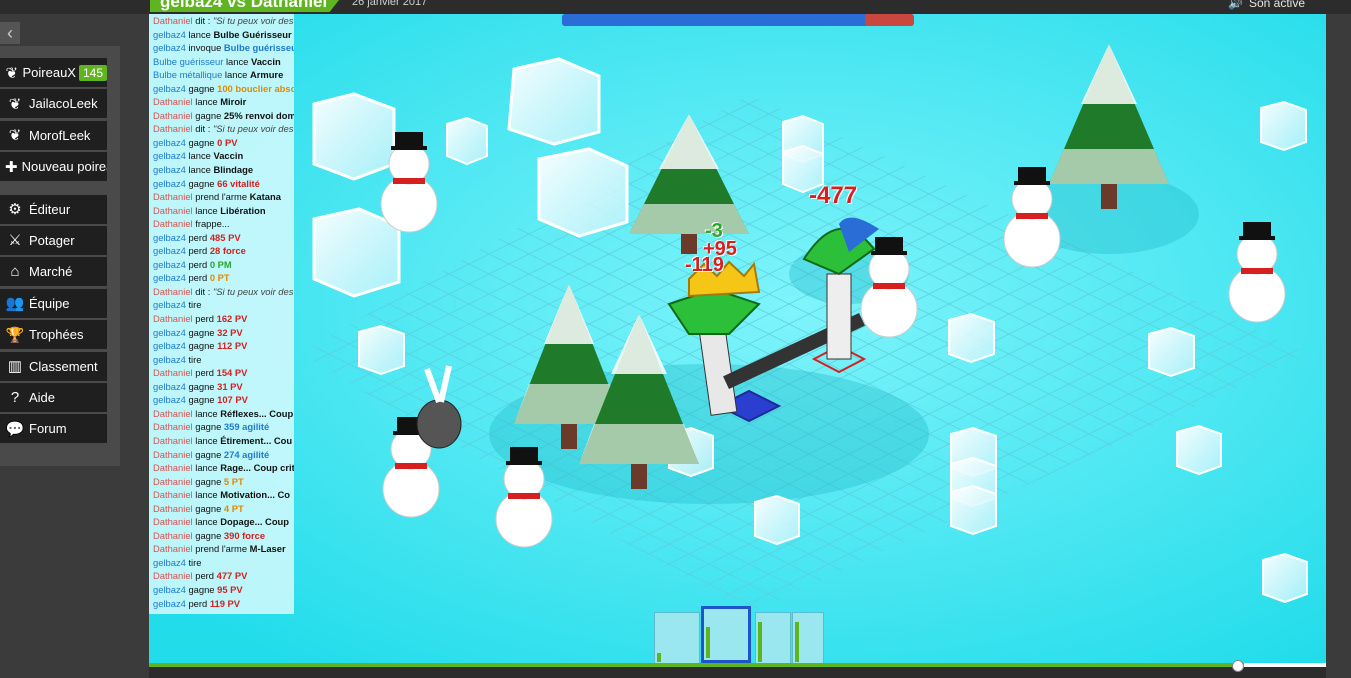 This screenshot has width=1351, height=678. What do you see at coordinates (53, 272) in the screenshot?
I see `sidebar-item-marche: ⌂ Marché` at bounding box center [53, 272].